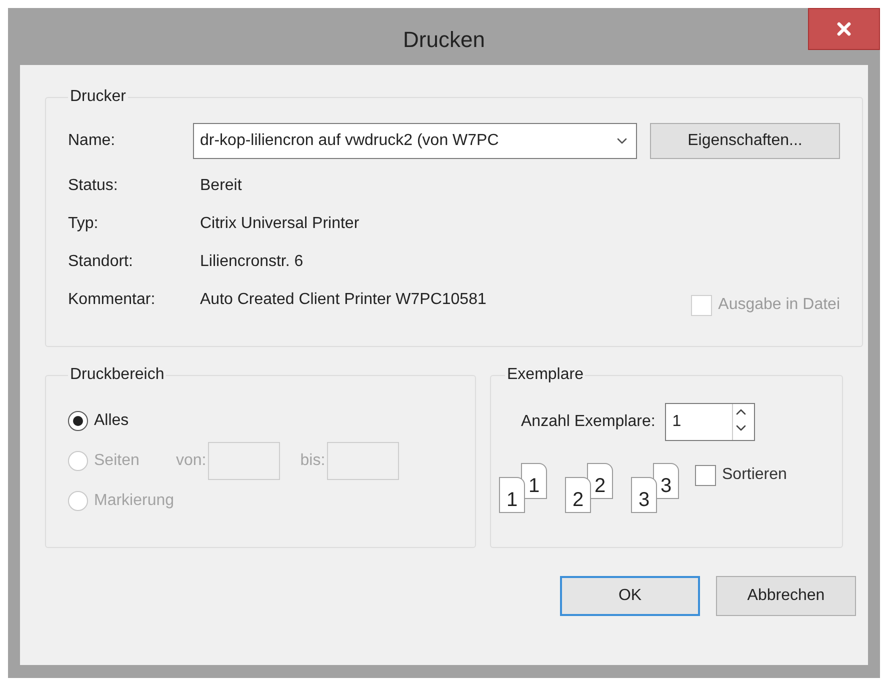 The image size is (890, 686). I want to click on dialog-button: Abbrechen, so click(786, 596).